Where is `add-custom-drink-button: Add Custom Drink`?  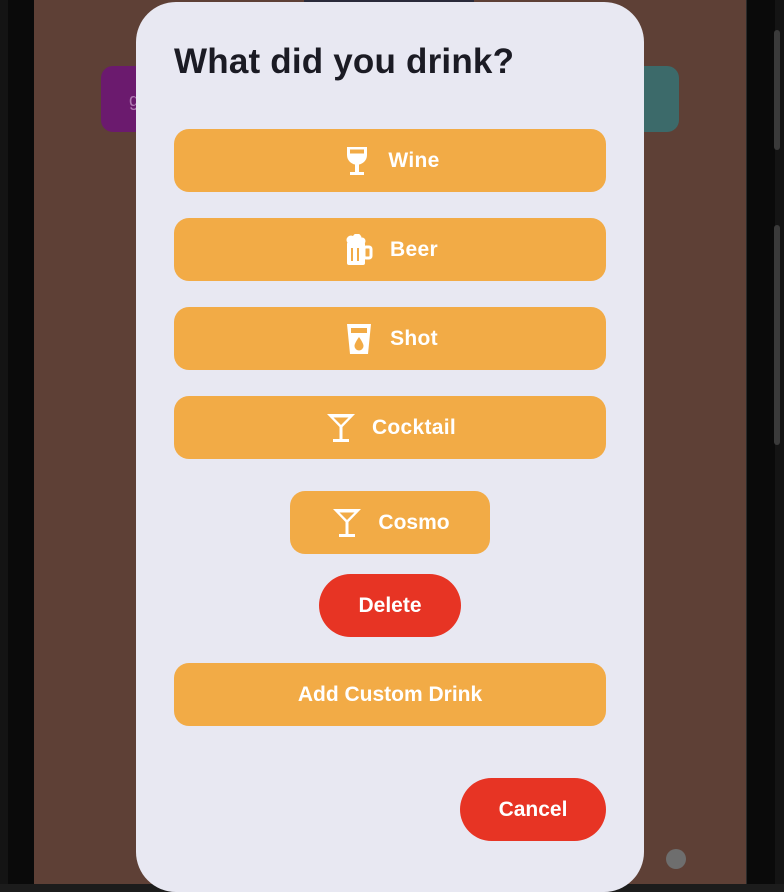
add-custom-drink-button: Add Custom Drink is located at coordinates (390, 694).